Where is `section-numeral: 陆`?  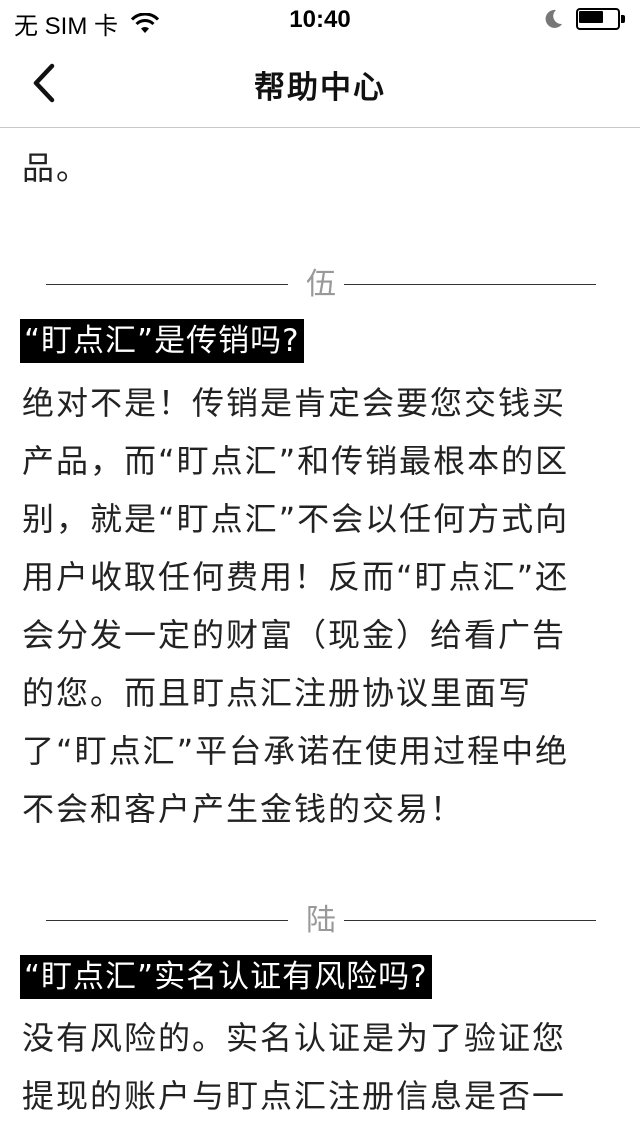 section-numeral: 陆 is located at coordinates (321, 920).